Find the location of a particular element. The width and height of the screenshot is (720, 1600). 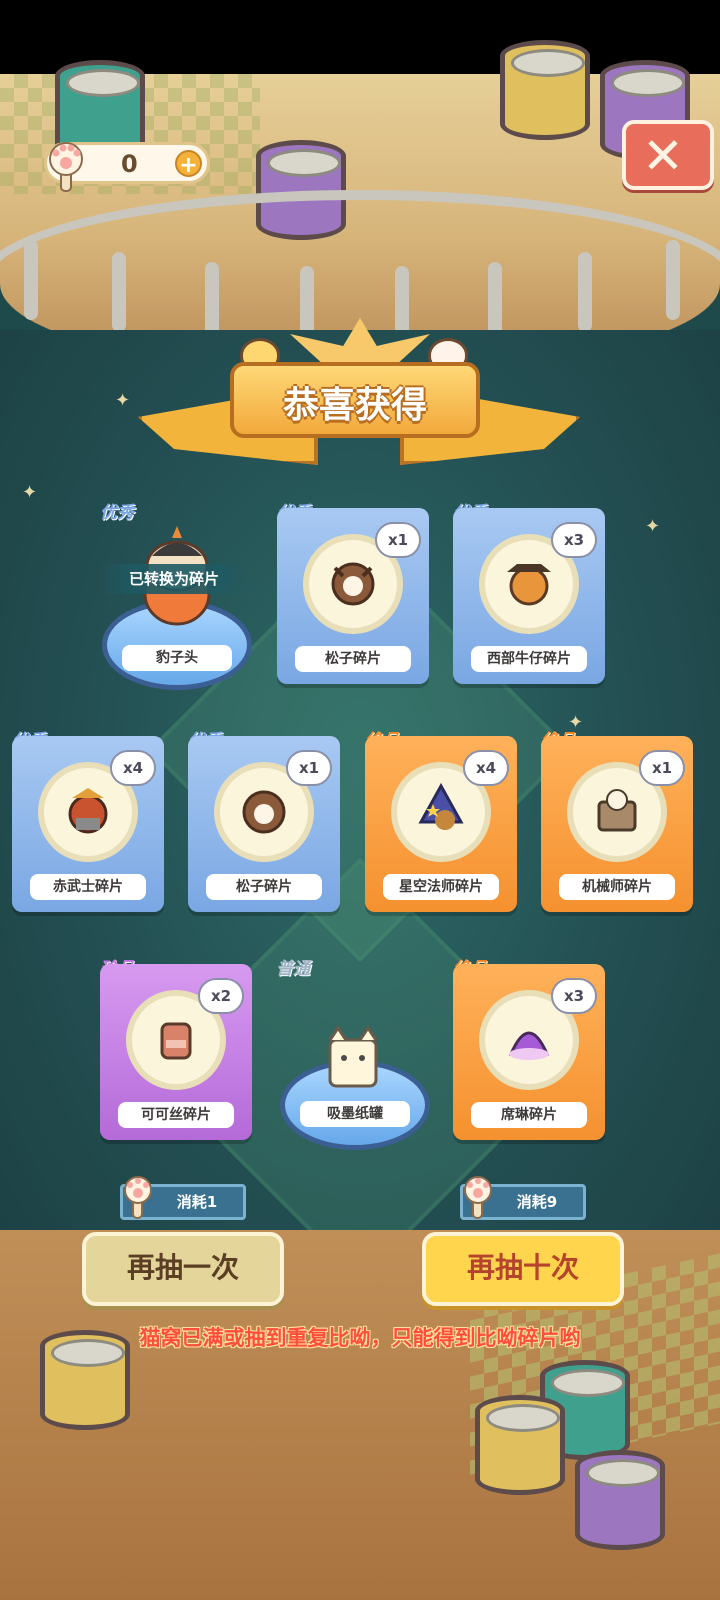

draw-ten-button: 再抽十次 is located at coordinates (523, 1269).